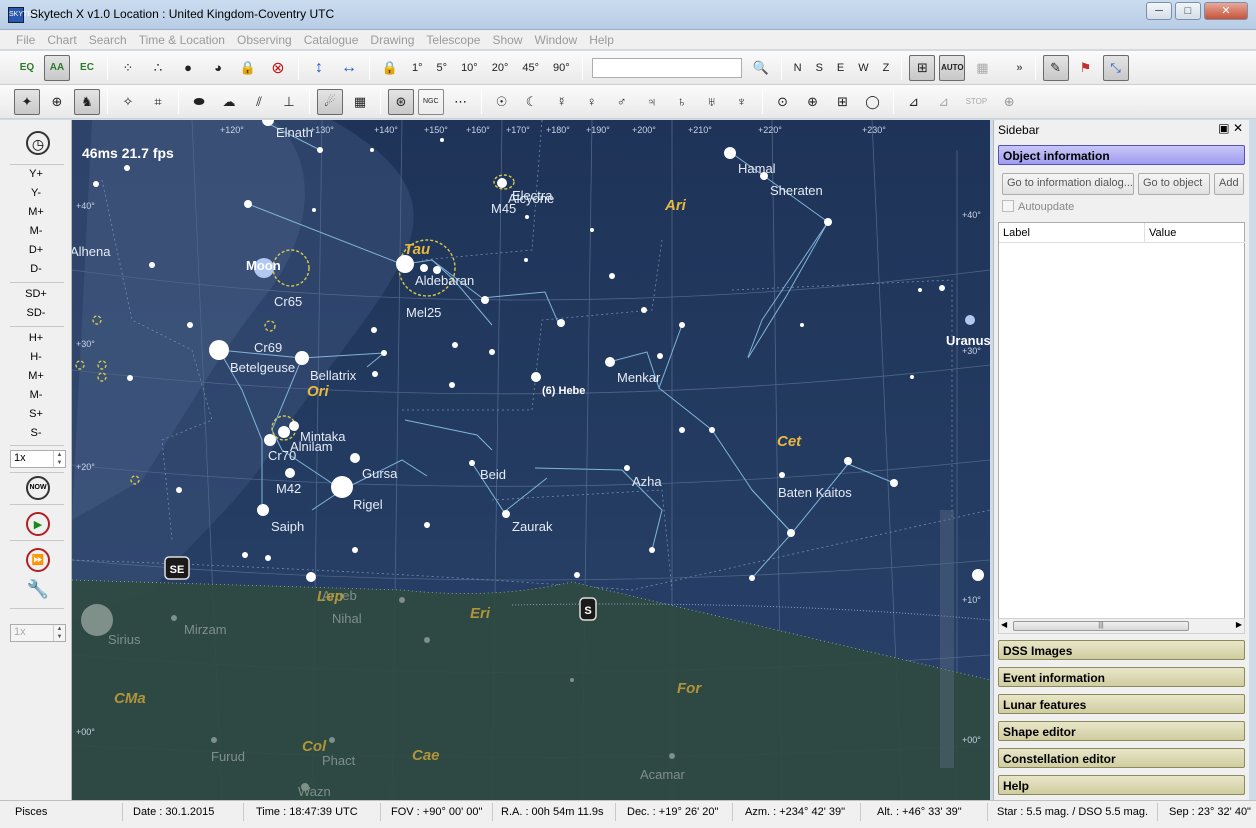 The width and height of the screenshot is (1256, 828). I want to click on comet-icon: ✎, so click(1055, 67).